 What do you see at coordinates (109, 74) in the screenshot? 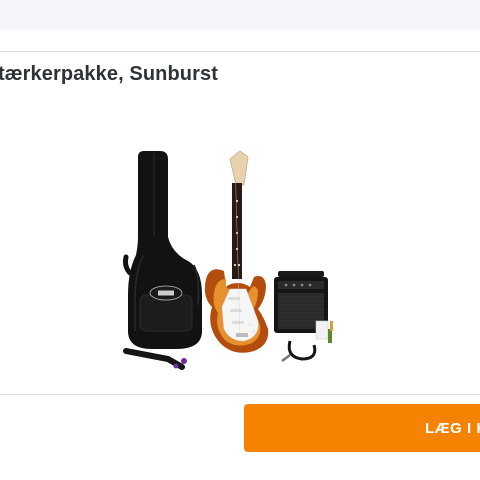
I see `product-title: tærkerpakke, Sunburst` at bounding box center [109, 74].